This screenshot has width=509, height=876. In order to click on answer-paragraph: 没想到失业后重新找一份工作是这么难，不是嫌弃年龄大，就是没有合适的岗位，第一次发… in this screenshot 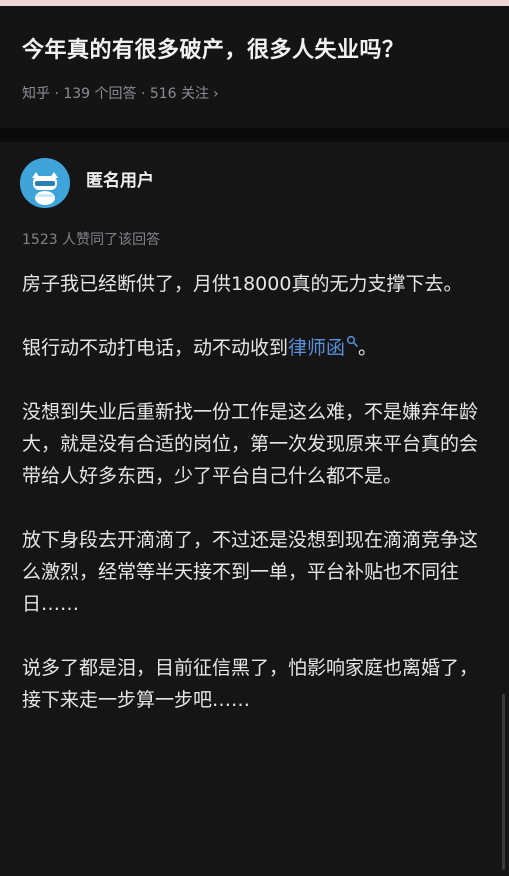, I will do `click(250, 444)`.